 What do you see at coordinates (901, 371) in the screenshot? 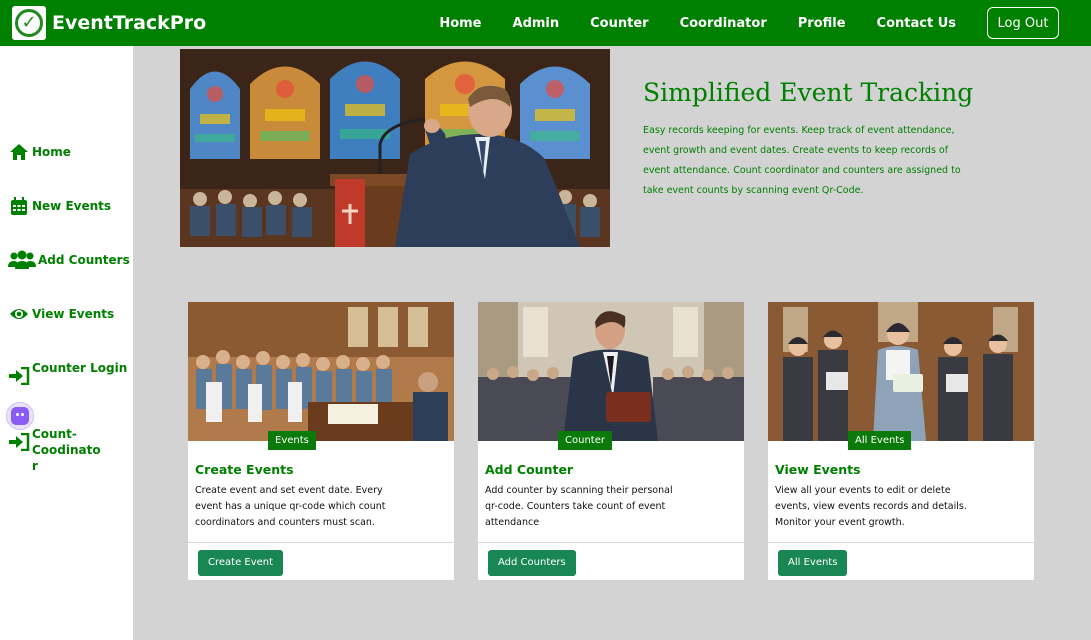
I see `card-image-choir-group` at bounding box center [901, 371].